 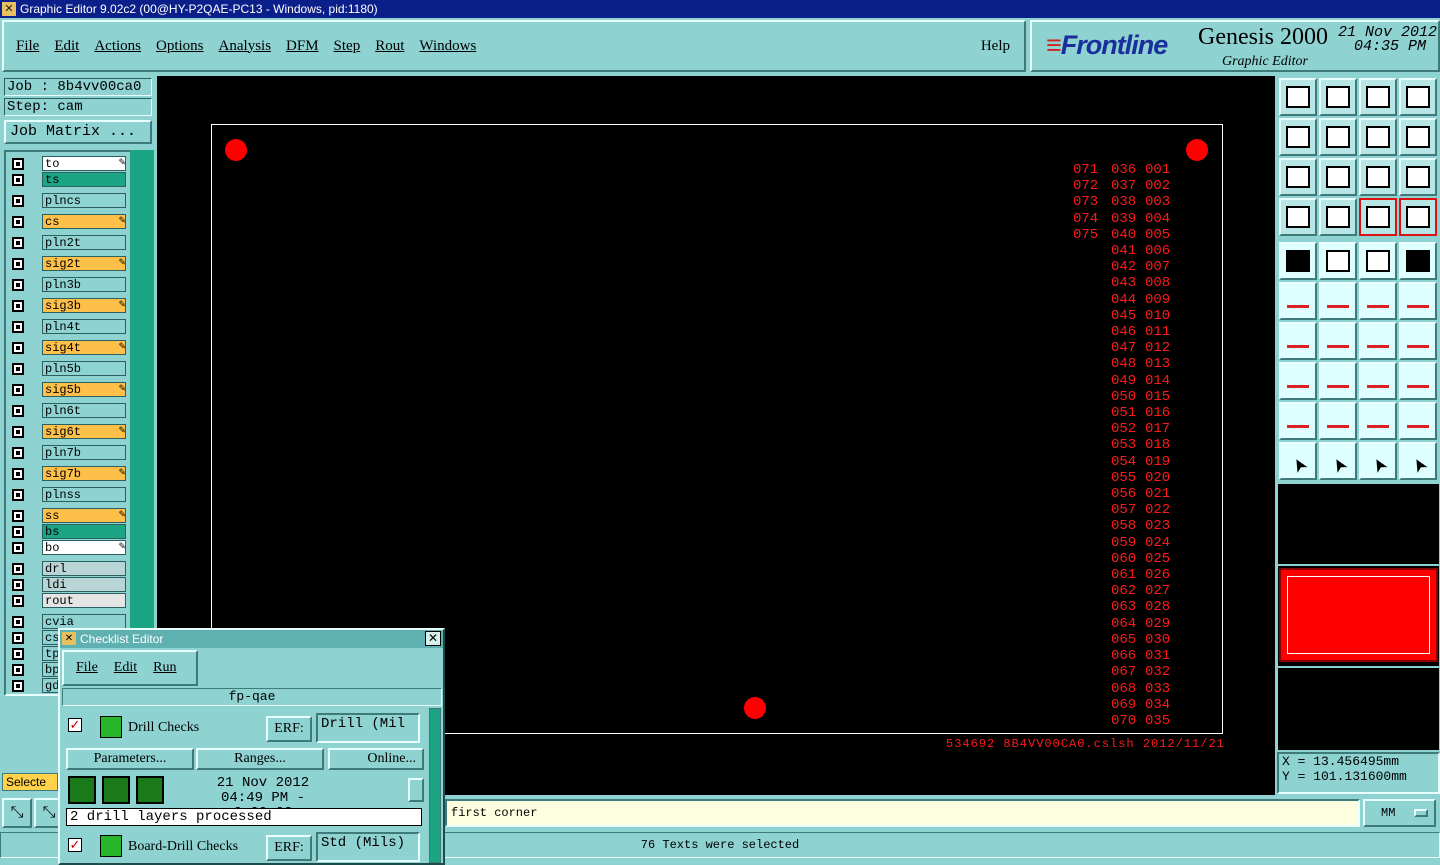 What do you see at coordinates (84, 368) in the screenshot?
I see `layer-name: pln5b` at bounding box center [84, 368].